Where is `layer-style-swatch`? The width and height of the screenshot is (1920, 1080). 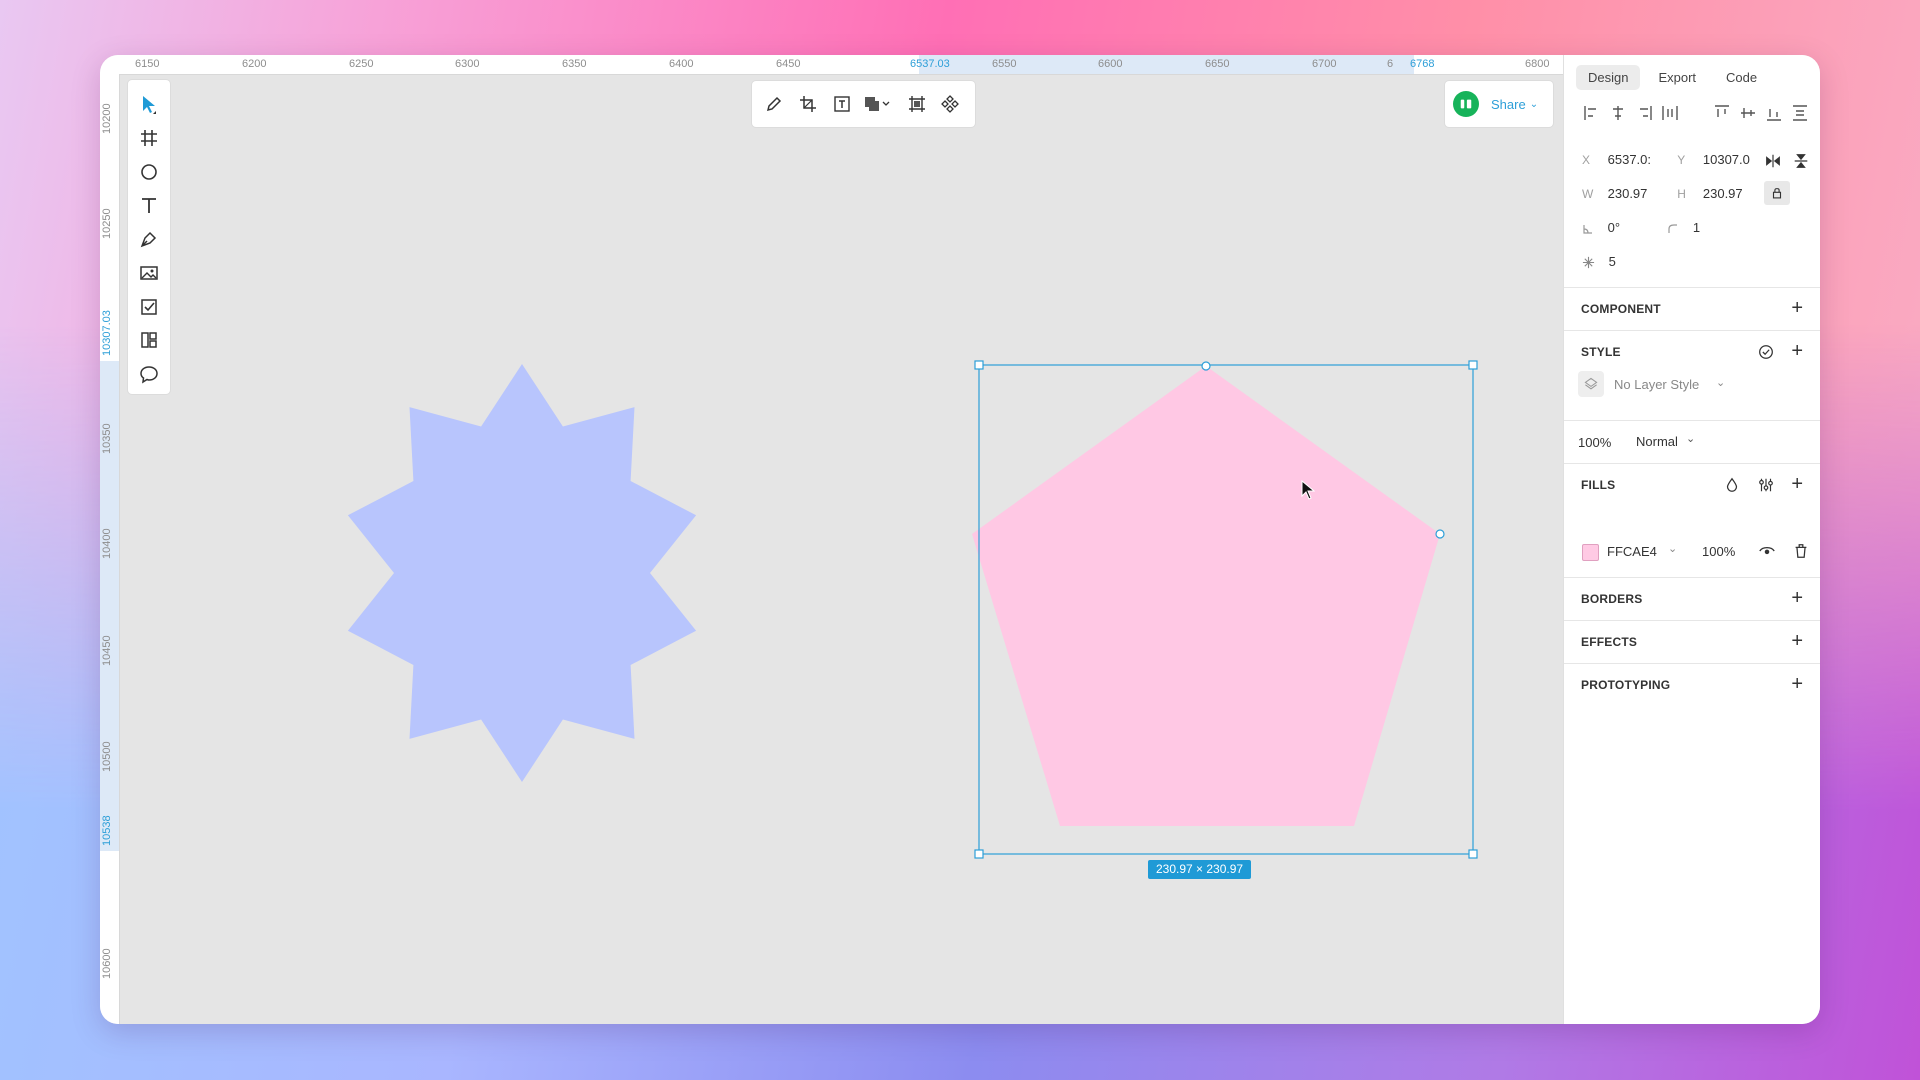 layer-style-swatch is located at coordinates (1591, 384).